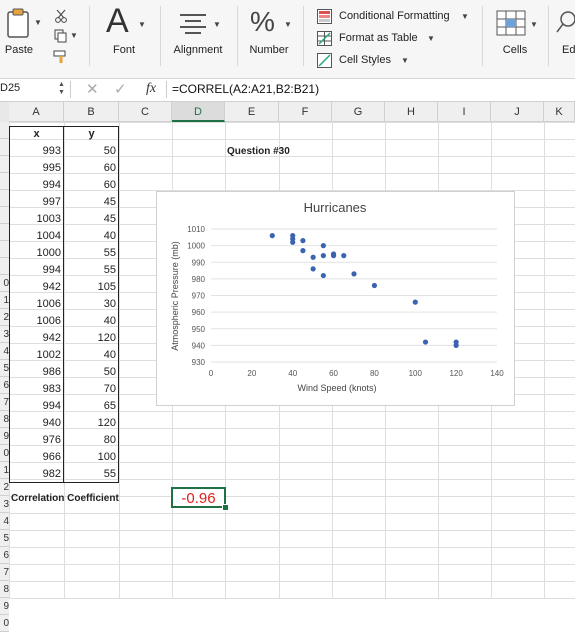 This screenshot has height=632, width=575. What do you see at coordinates (4, 555) in the screenshot?
I see `row-header: 6` at bounding box center [4, 555].